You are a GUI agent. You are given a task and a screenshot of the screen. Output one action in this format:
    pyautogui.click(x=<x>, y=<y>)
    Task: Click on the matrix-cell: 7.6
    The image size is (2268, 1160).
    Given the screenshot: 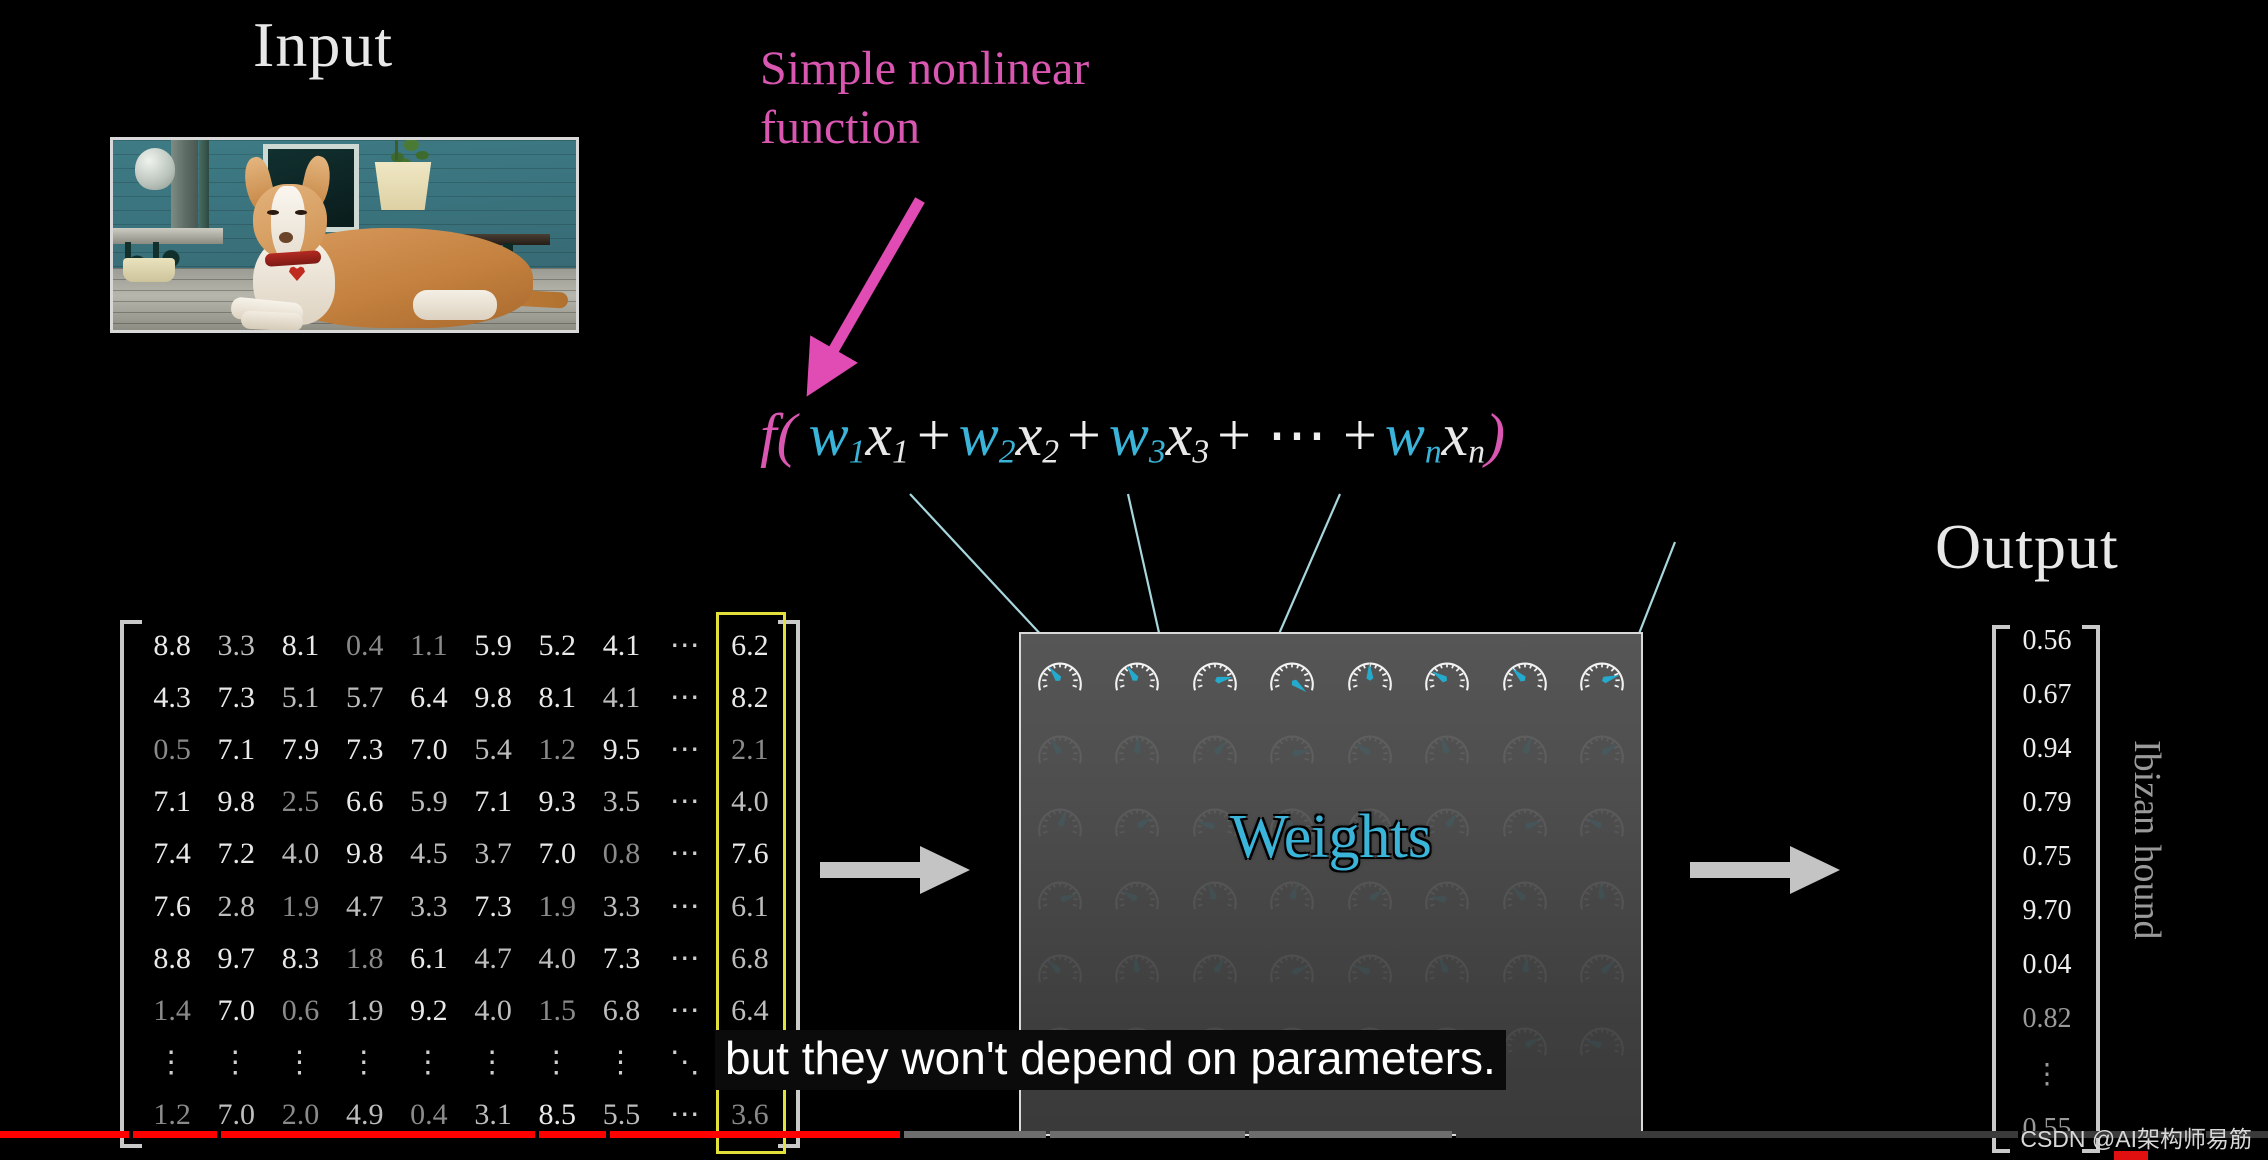 What is the action you would take?
    pyautogui.click(x=172, y=906)
    